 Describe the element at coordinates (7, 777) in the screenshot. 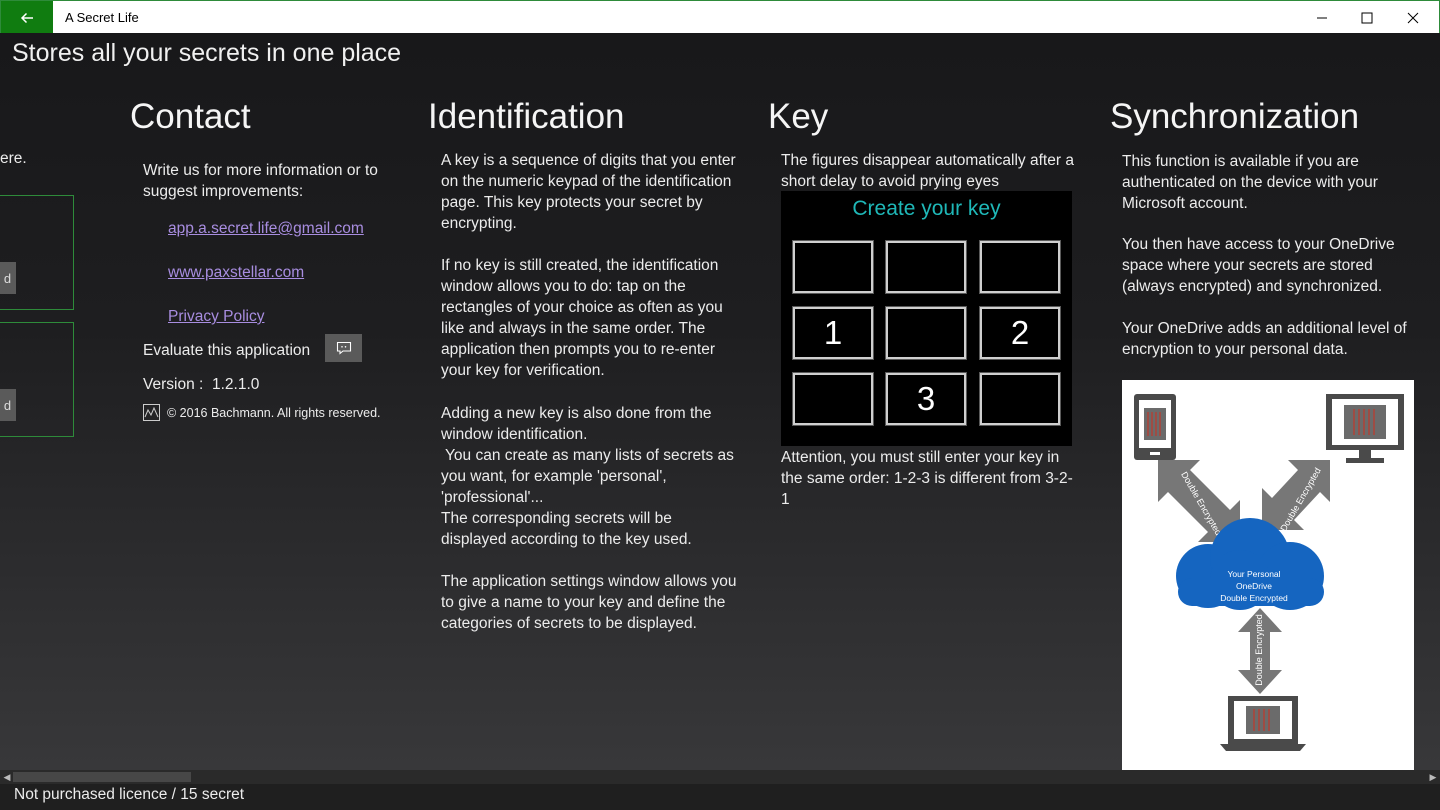

I see `scroll-left-icon: ◀` at that location.